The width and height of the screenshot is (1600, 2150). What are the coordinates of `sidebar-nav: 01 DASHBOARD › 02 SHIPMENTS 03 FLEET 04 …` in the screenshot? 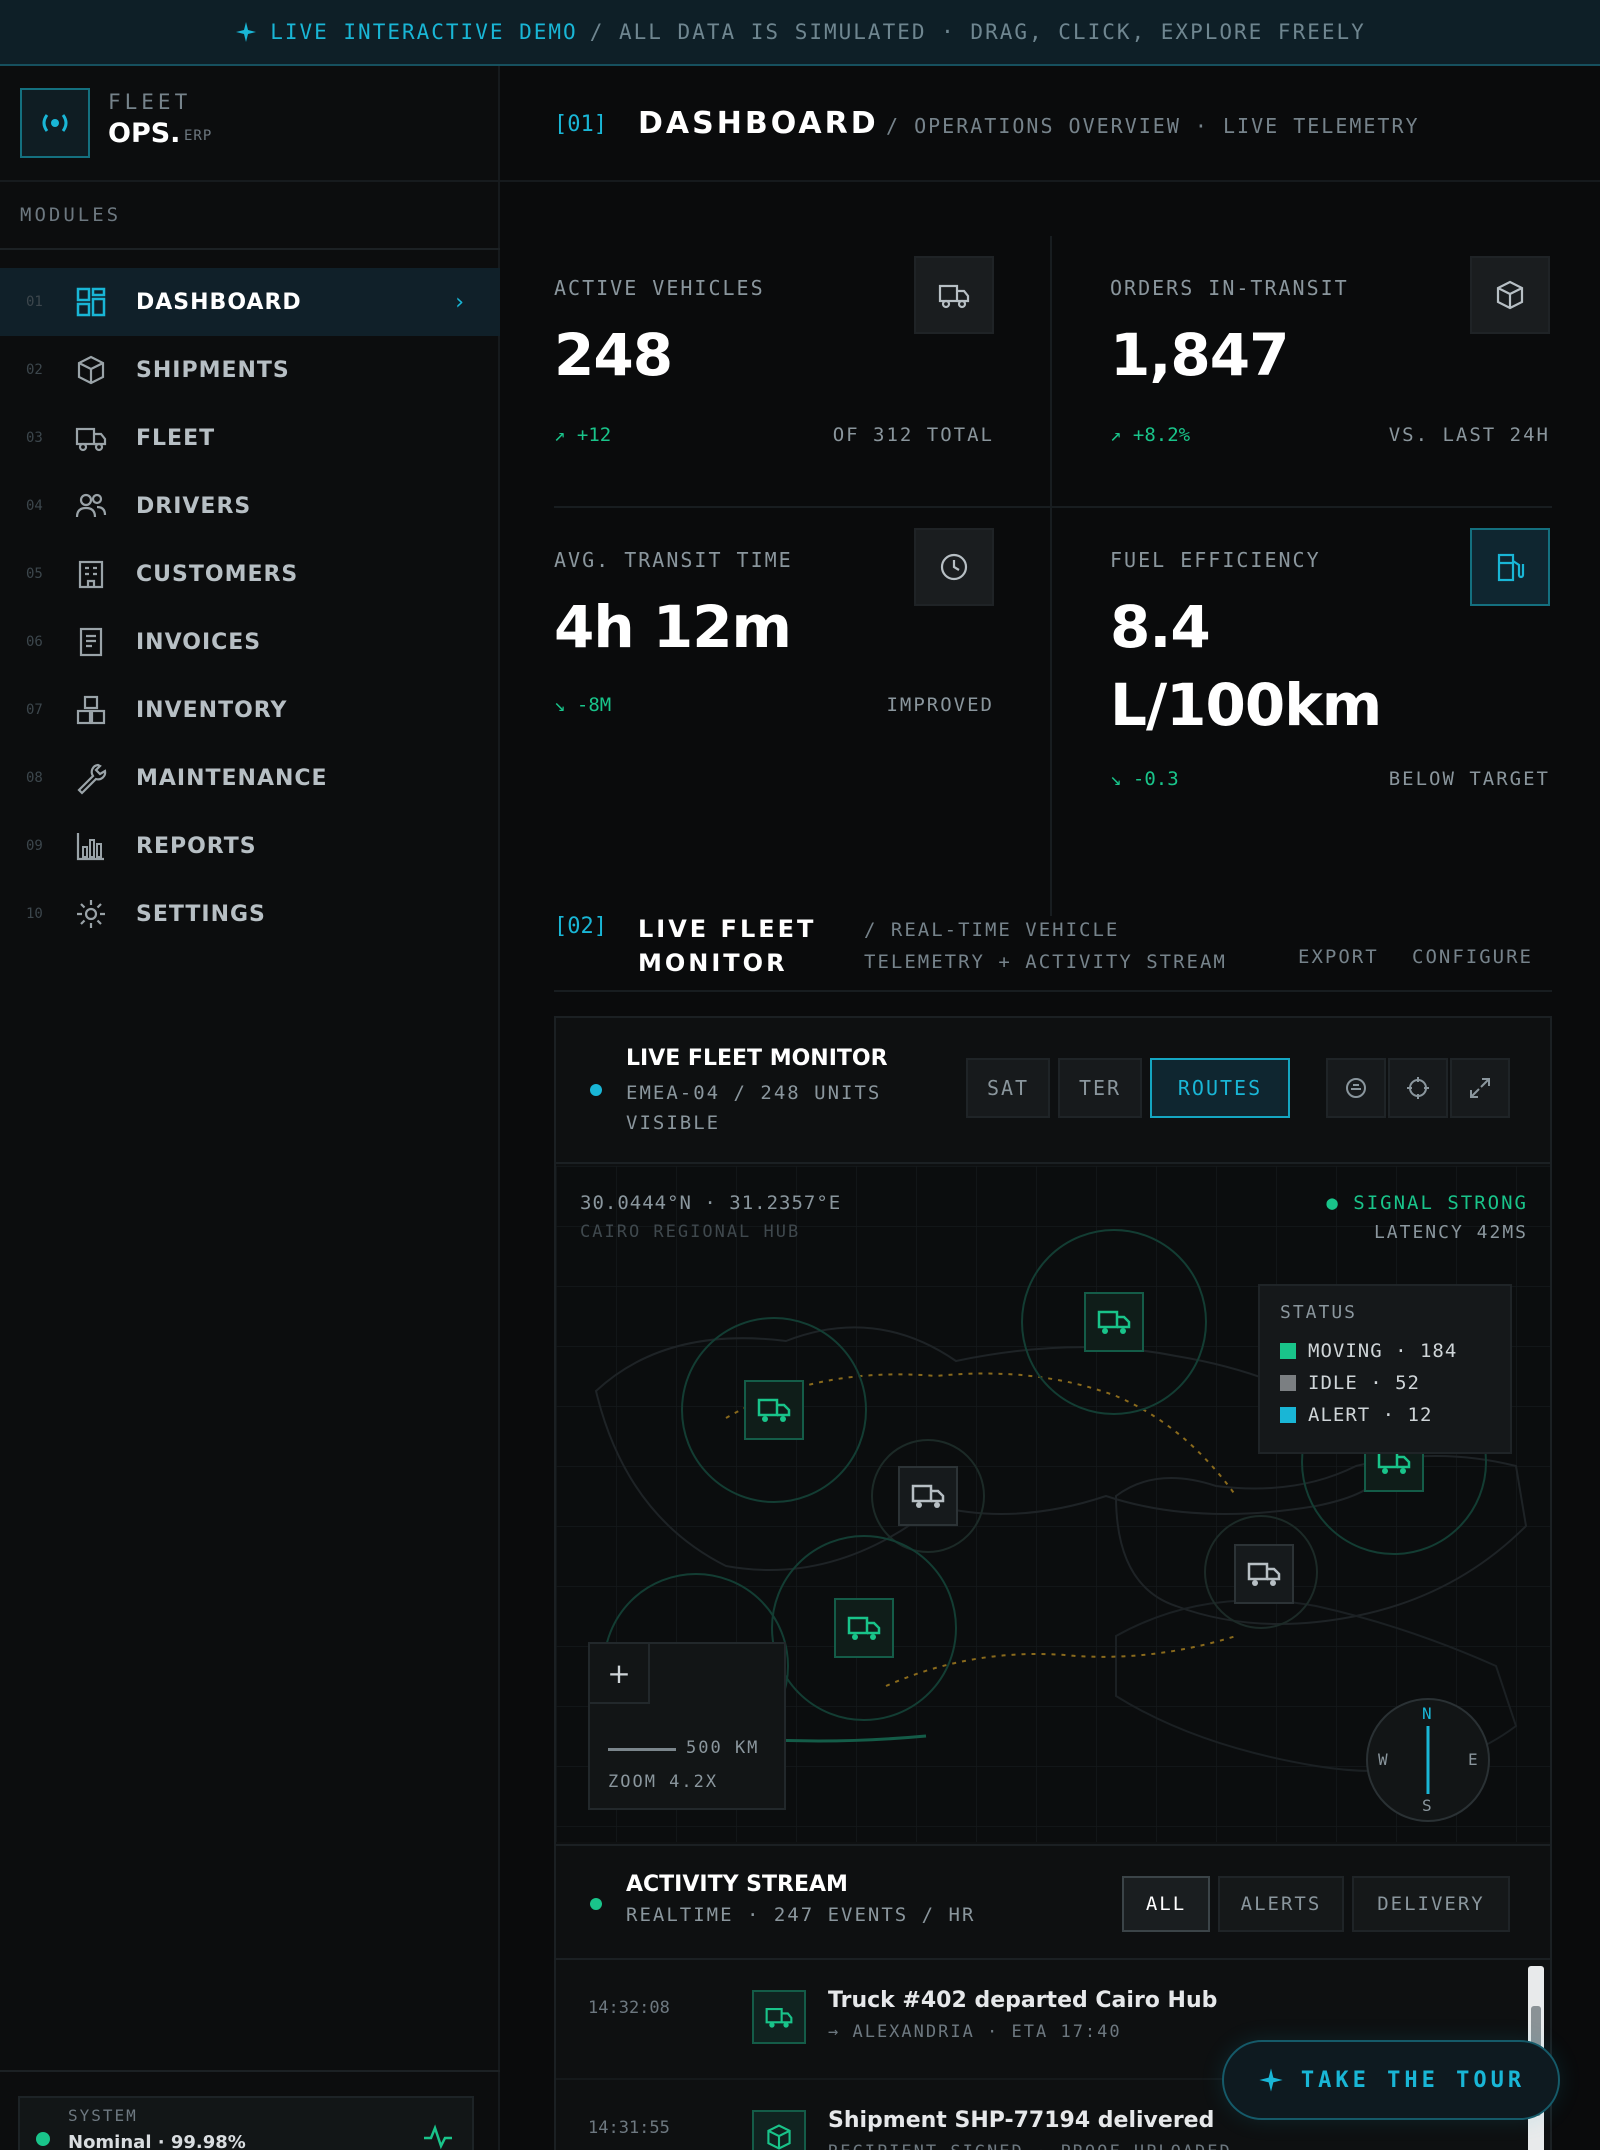 It's located at (250, 608).